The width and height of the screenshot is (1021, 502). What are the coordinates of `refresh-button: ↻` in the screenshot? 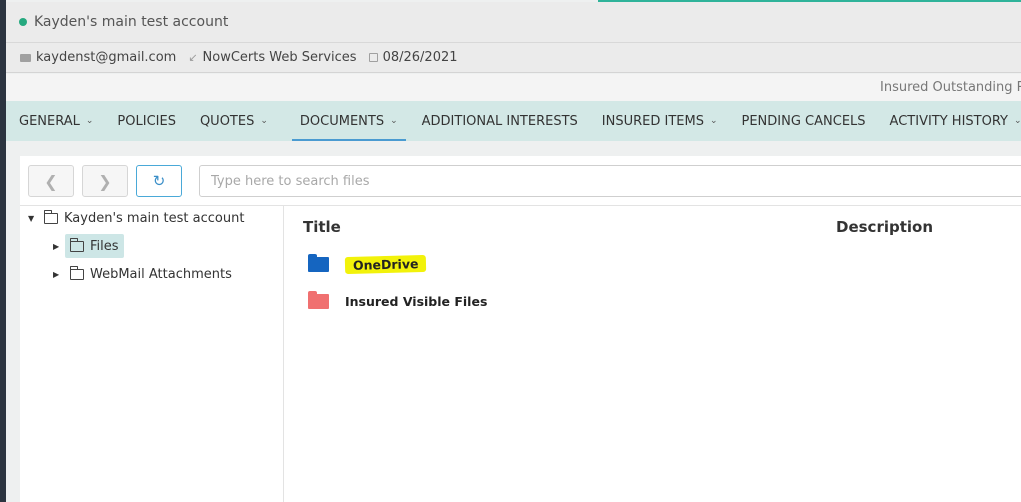 It's located at (159, 181).